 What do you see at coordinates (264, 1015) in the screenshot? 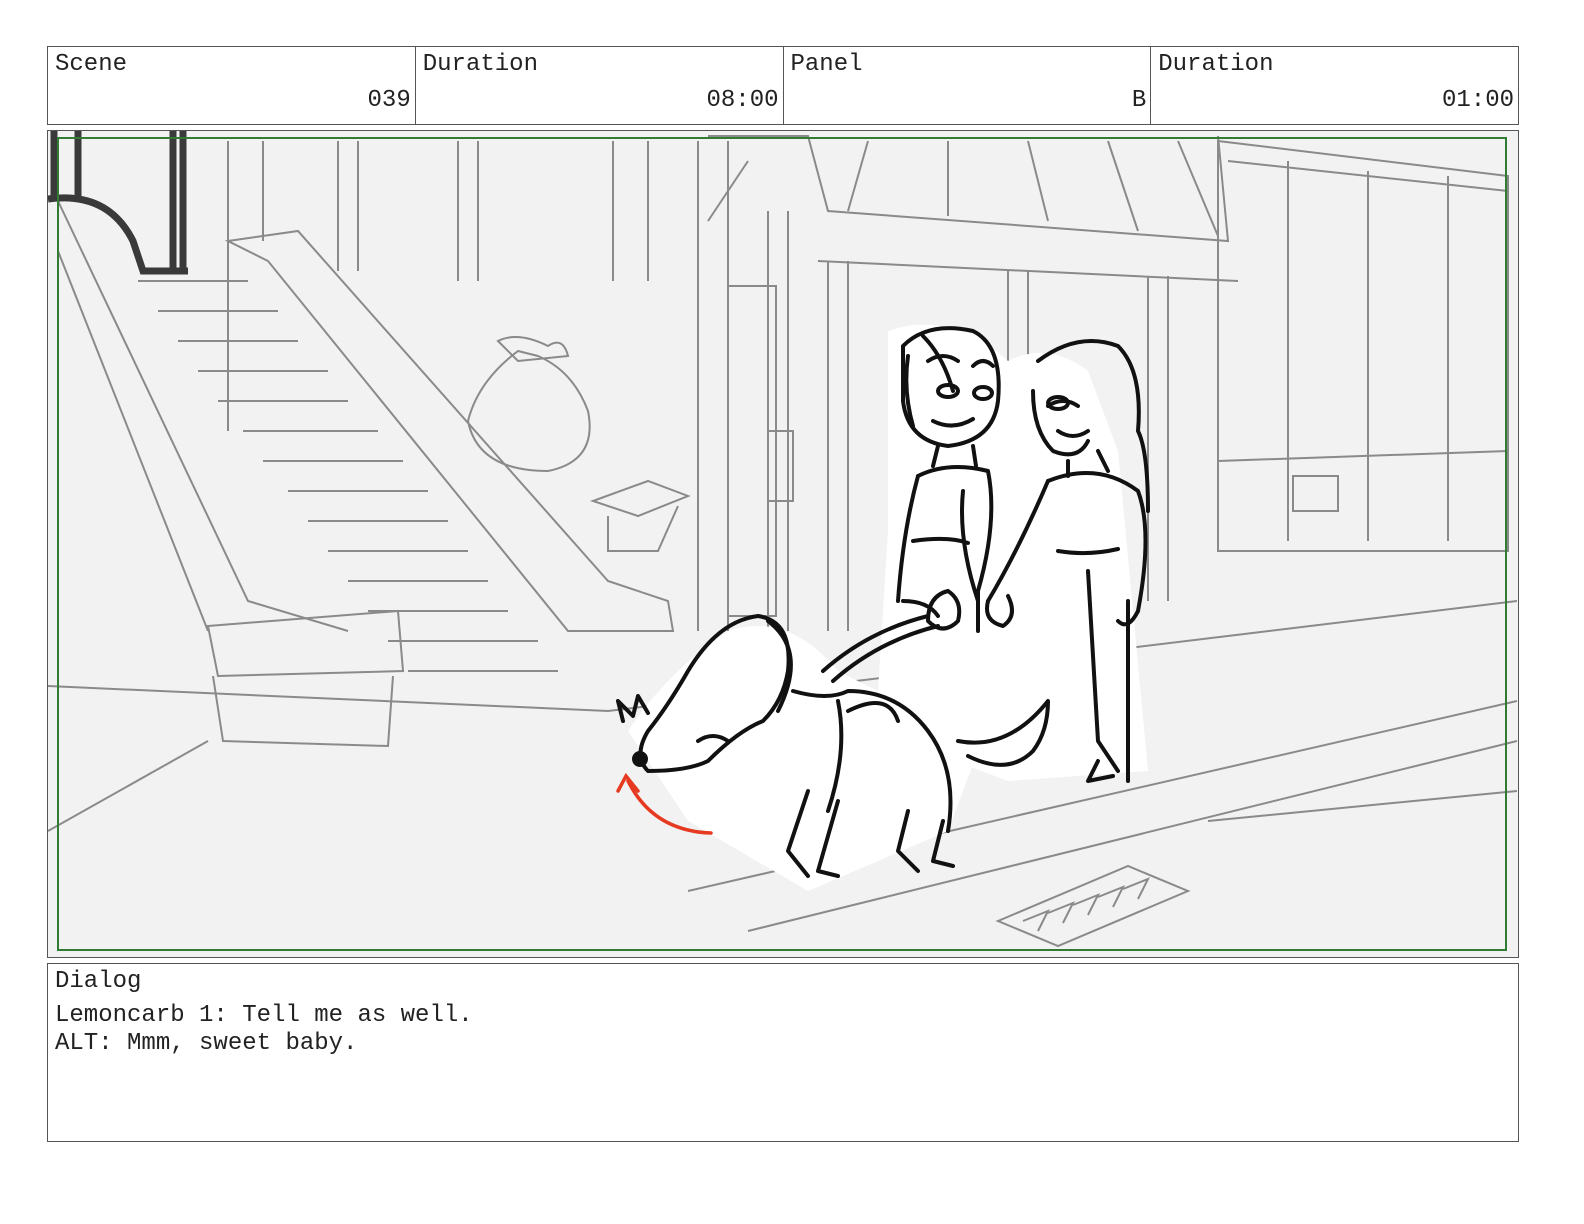
I see `dialog-line: Lemoncarb 1: Tell me as well.` at bounding box center [264, 1015].